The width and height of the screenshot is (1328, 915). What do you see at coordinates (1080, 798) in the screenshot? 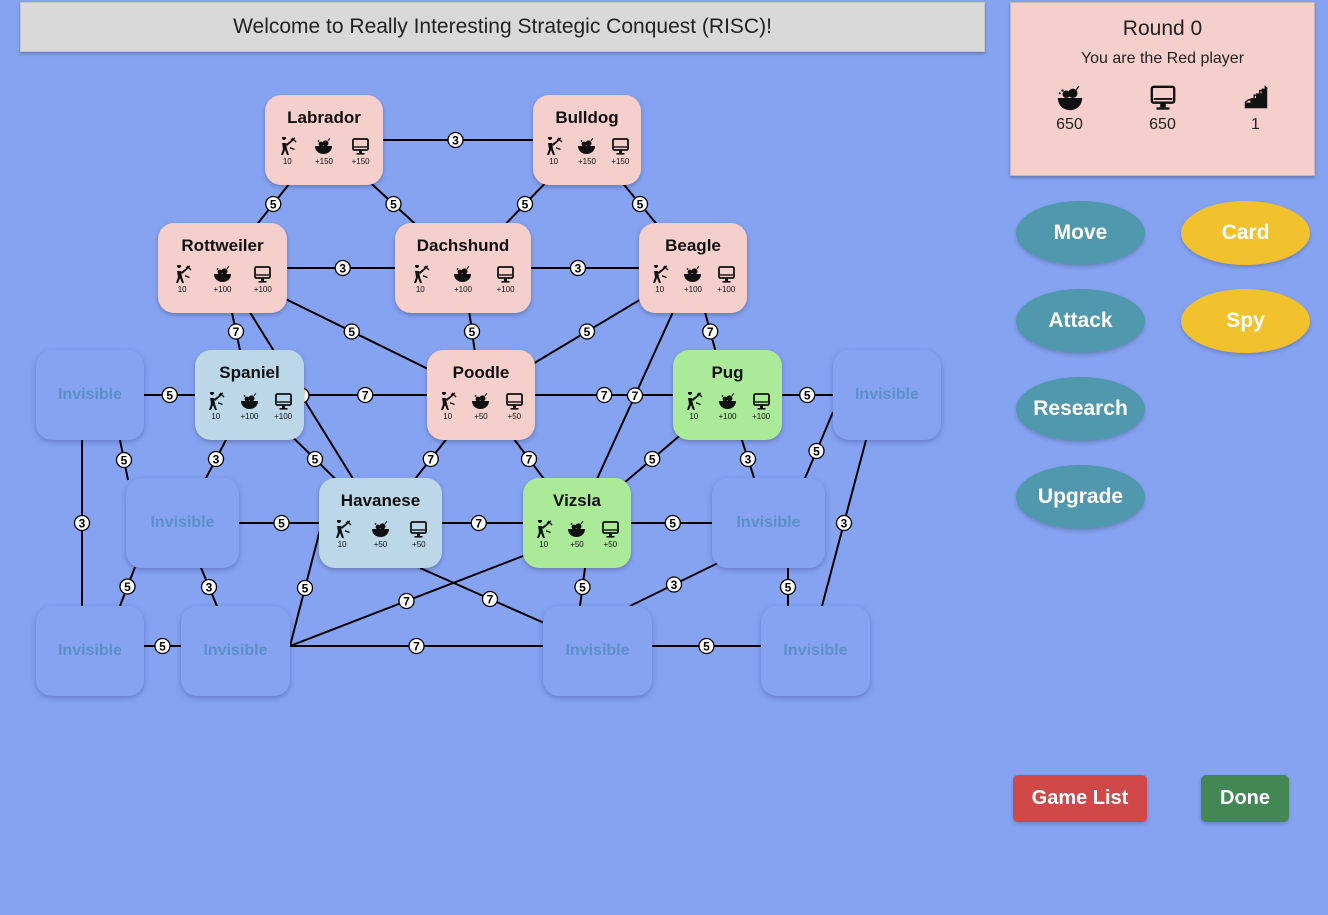
I see `game-list-button: Game List` at bounding box center [1080, 798].